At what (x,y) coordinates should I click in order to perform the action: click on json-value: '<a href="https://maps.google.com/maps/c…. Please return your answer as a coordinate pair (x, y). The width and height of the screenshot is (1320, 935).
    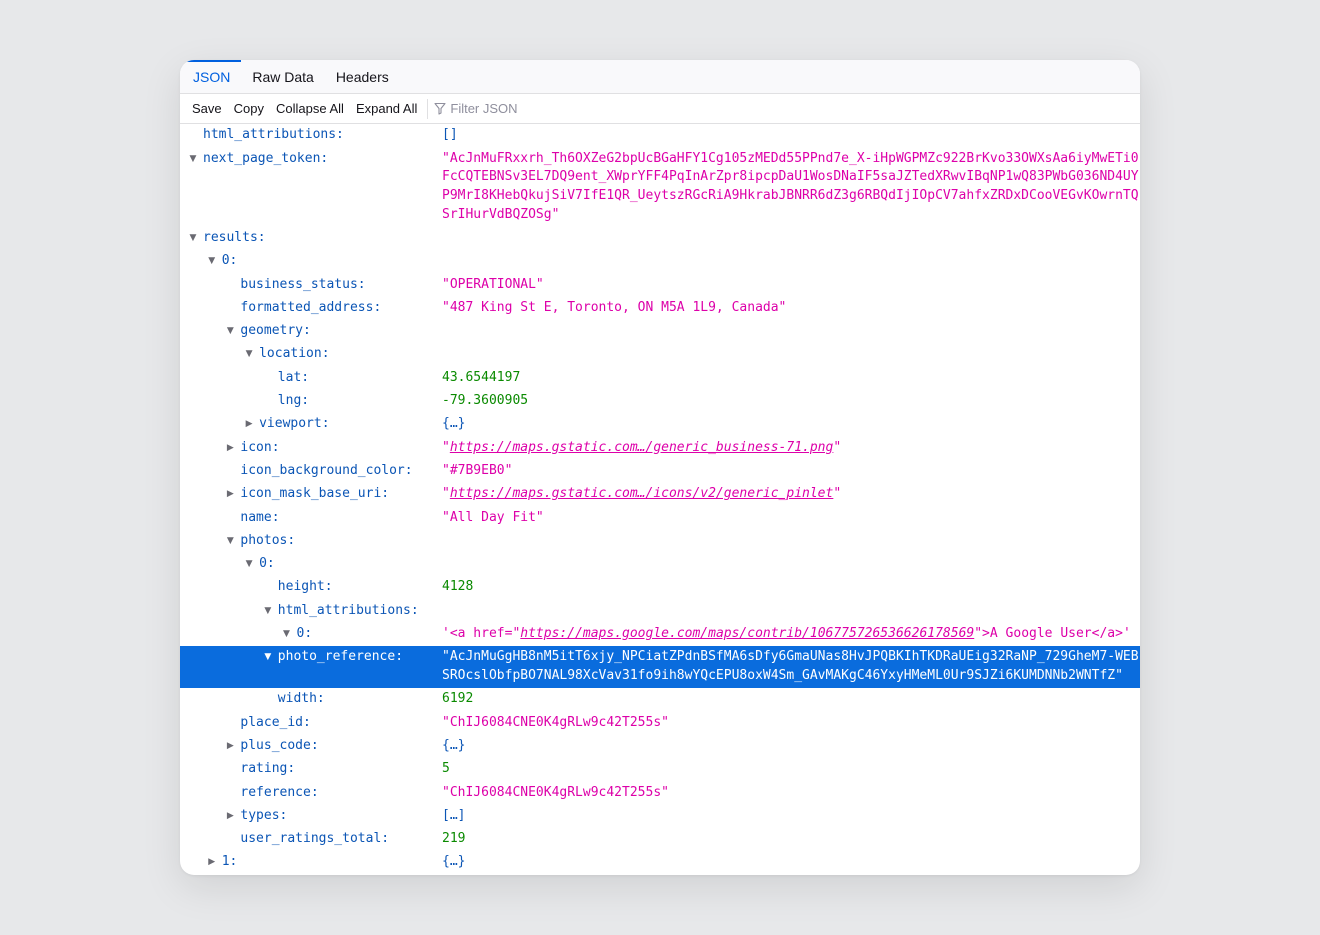
    Looking at the image, I should click on (791, 634).